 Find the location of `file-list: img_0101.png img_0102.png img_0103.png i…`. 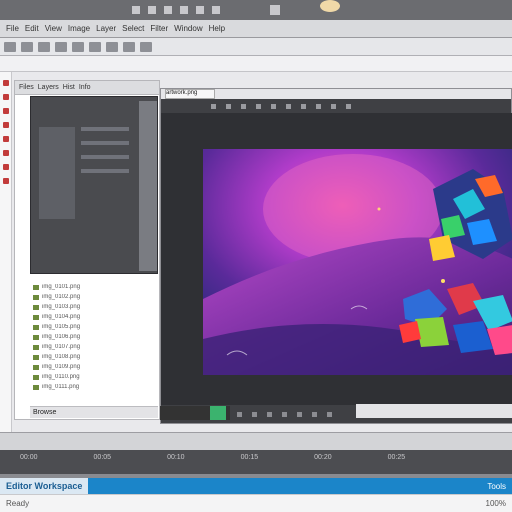

file-list: img_0101.png img_0102.png img_0103.png i… is located at coordinates (94, 342).